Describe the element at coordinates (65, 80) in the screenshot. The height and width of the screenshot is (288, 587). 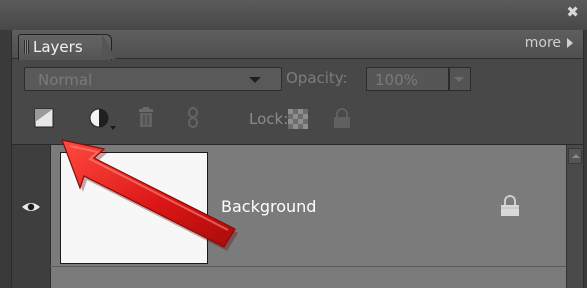
I see `blend-mode-value: Normal` at that location.